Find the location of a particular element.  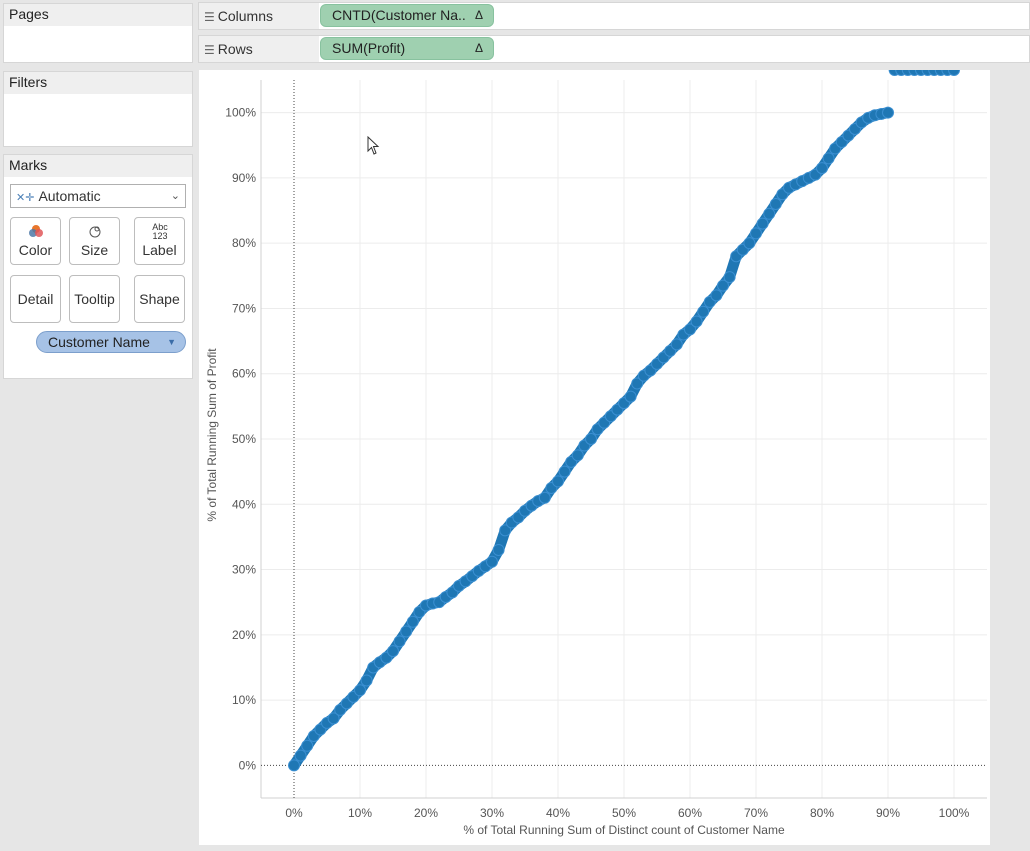

shape-label: Shape is located at coordinates (159, 299).